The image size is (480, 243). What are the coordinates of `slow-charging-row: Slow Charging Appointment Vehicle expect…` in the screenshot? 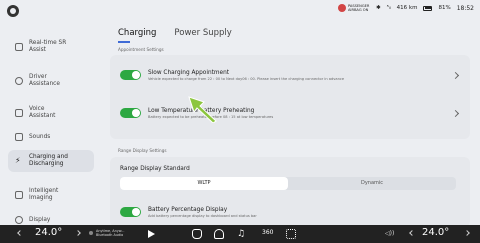 It's located at (290, 75).